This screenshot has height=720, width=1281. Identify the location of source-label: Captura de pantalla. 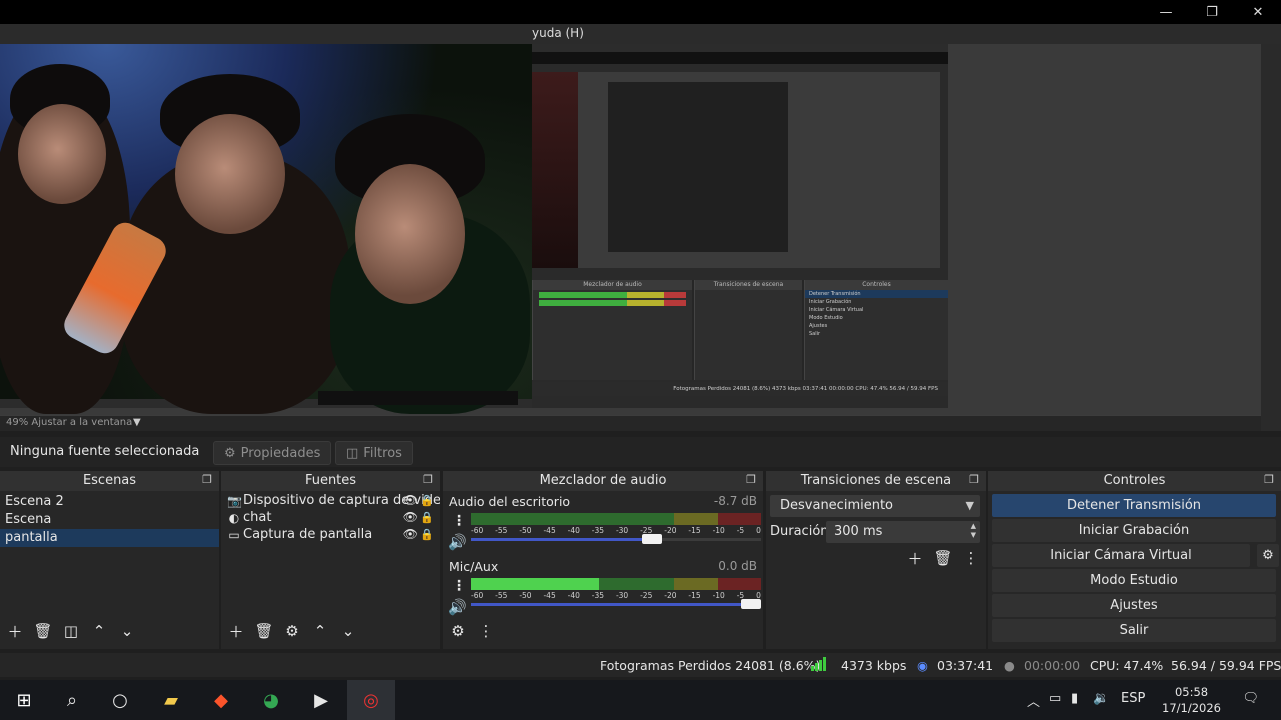
(308, 534).